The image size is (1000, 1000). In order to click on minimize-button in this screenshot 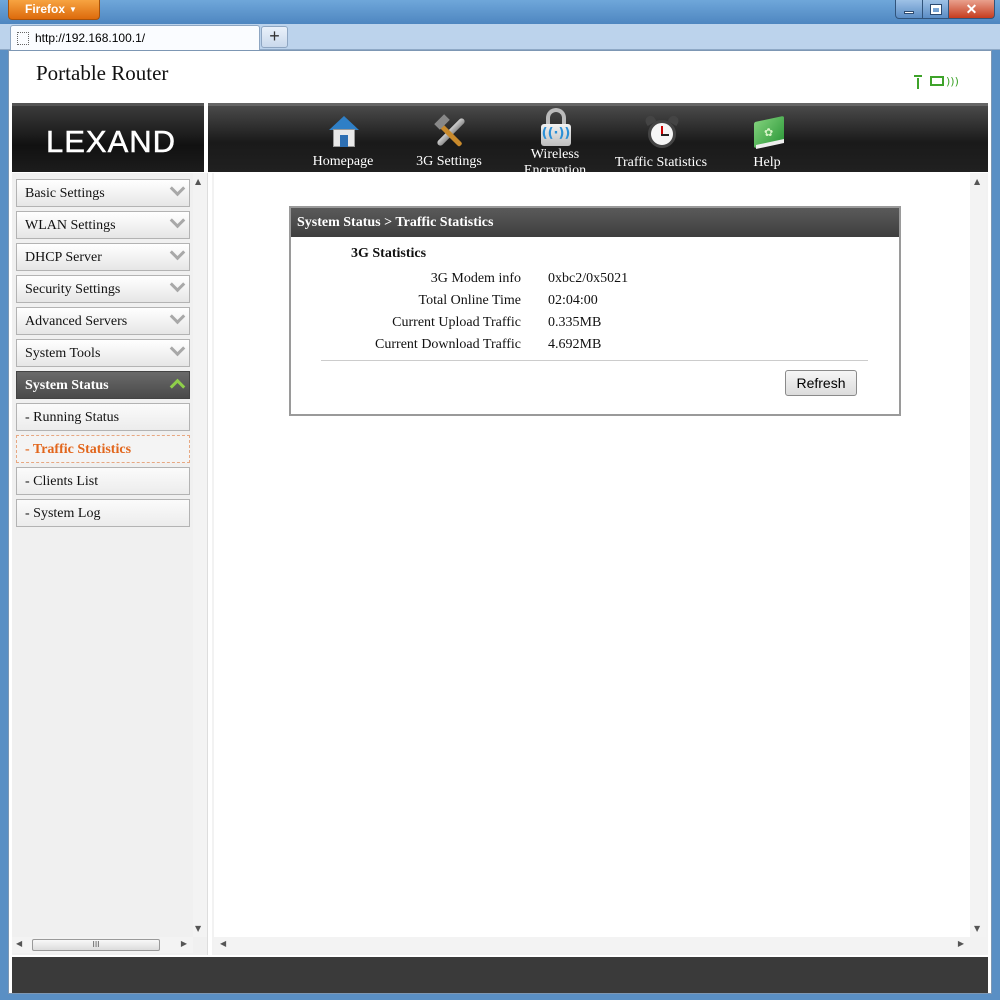, I will do `click(909, 9)`.